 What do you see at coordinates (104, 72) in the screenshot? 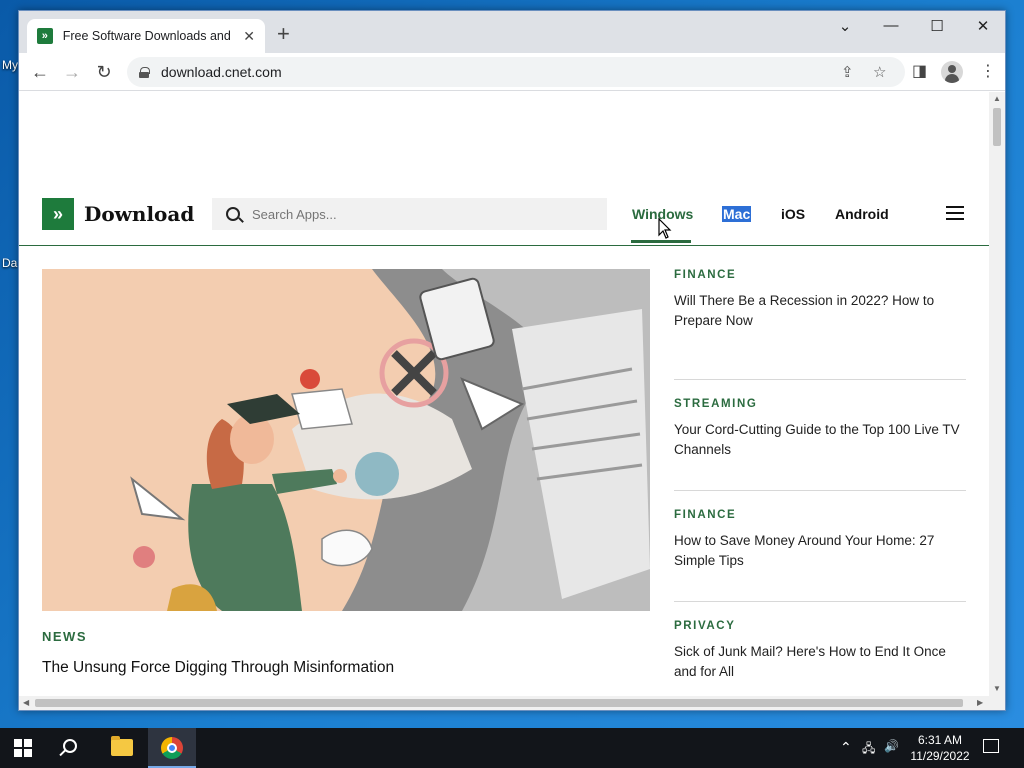
I see `reload-icon: ↻` at bounding box center [104, 72].